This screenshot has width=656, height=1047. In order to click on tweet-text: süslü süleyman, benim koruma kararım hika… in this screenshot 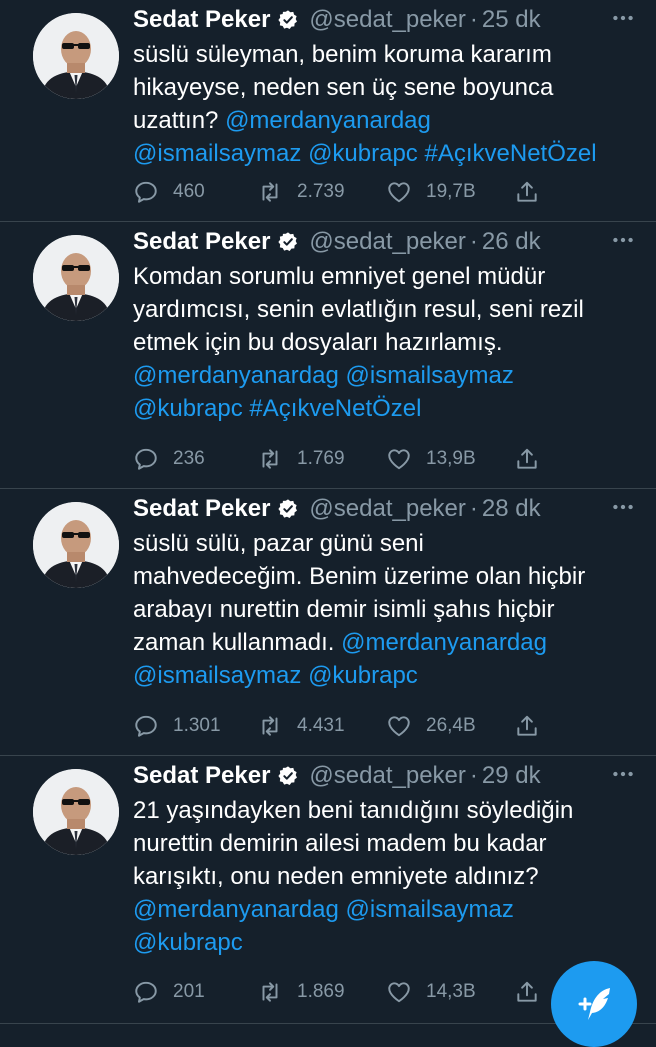, I will do `click(386, 104)`.